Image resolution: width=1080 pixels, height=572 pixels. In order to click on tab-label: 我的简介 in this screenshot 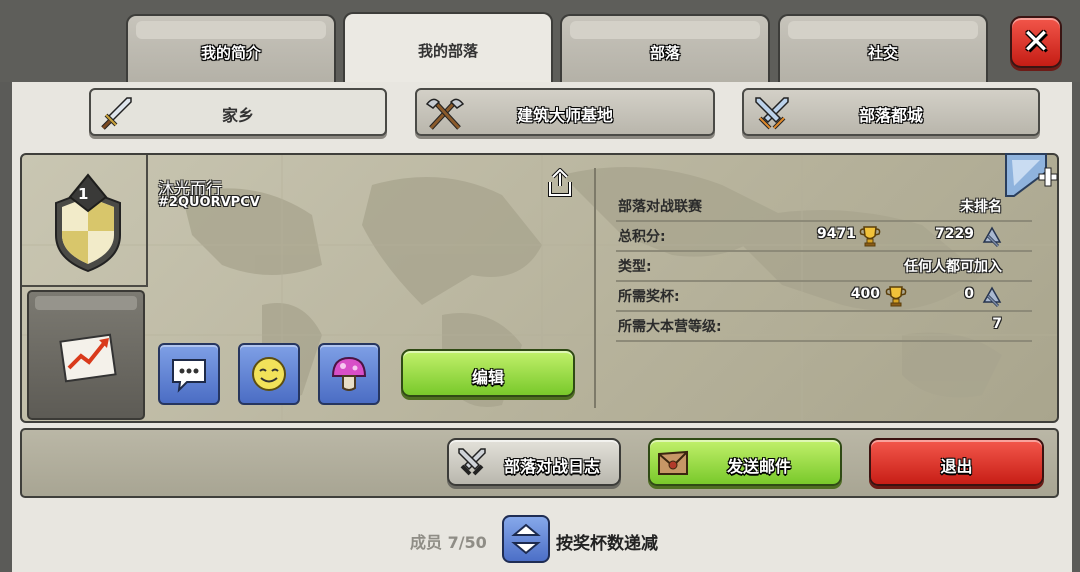, I will do `click(230, 53)`.